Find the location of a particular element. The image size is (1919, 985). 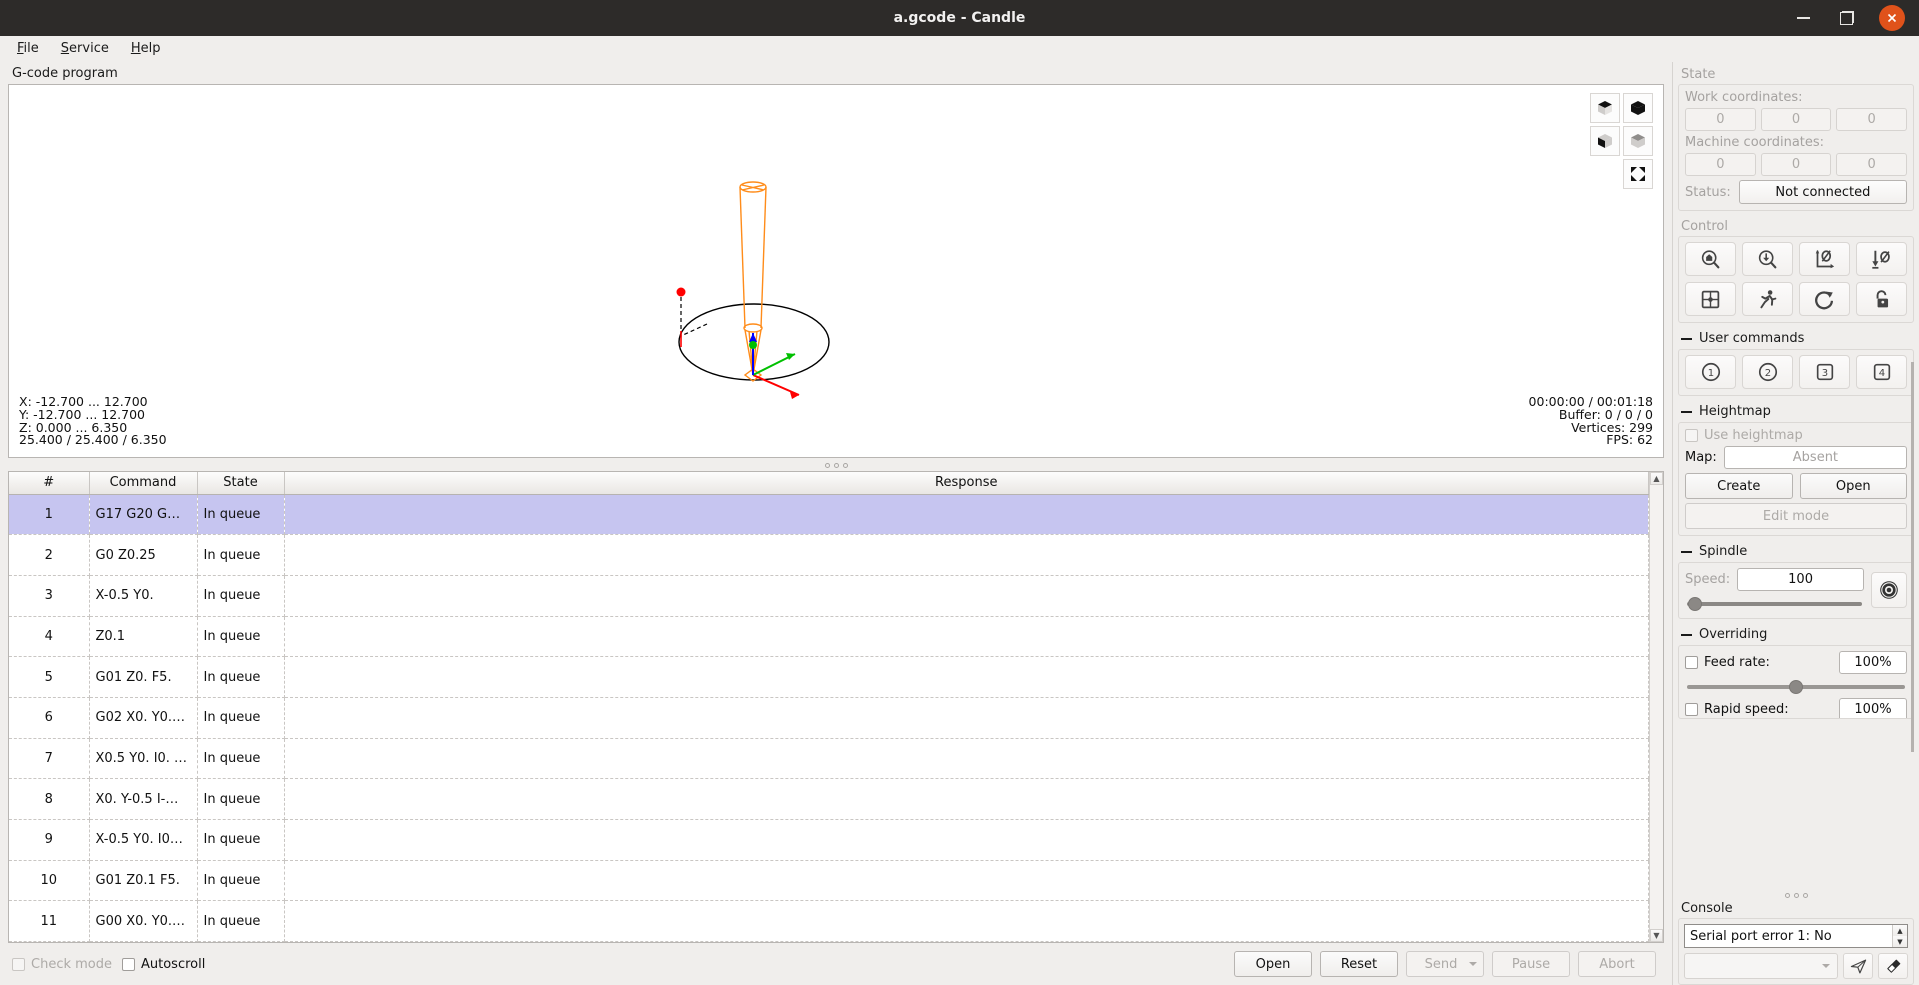

reset-button: Reset is located at coordinates (1359, 964).